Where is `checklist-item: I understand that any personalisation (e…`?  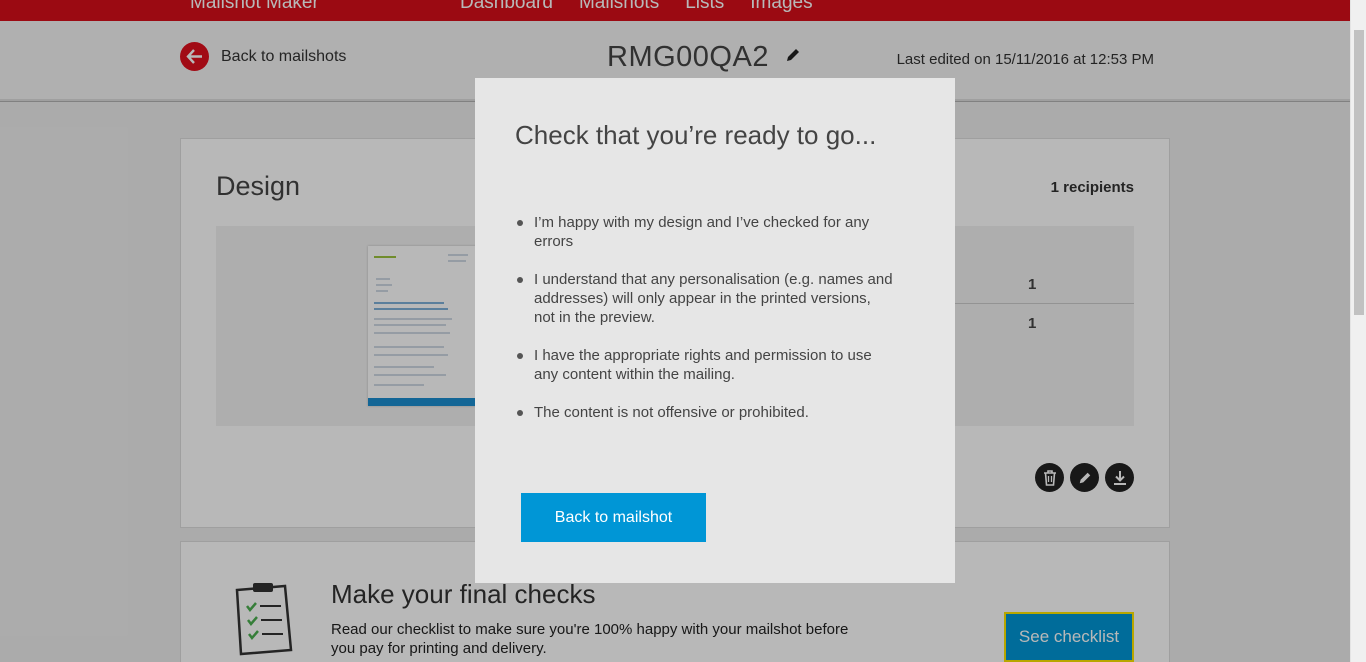
checklist-item: I understand that any personalisation (e… is located at coordinates (705, 298).